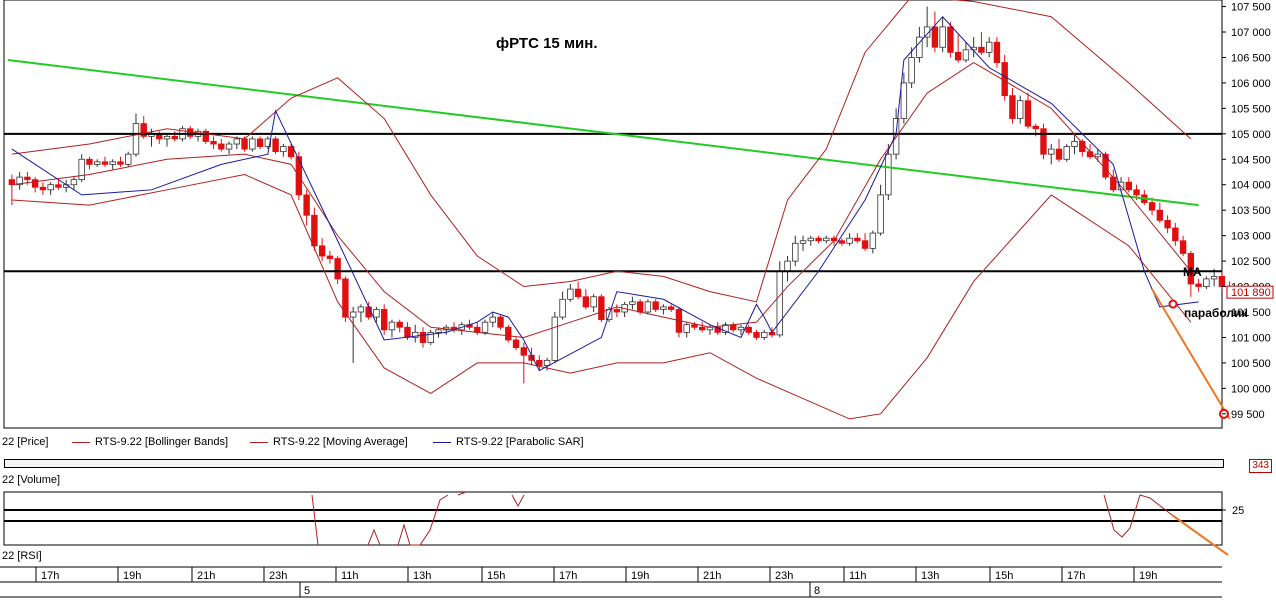  I want to click on legend-bollinger-label: RTS-9.22 [Bollinger Bands], so click(162, 442).